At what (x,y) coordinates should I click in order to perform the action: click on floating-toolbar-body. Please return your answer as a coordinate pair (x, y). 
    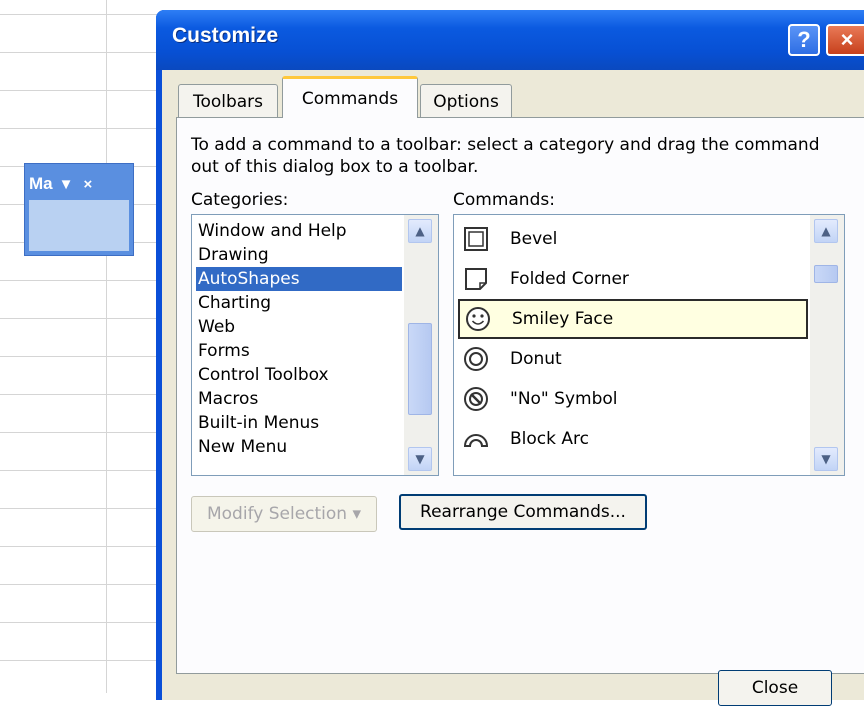
    Looking at the image, I should click on (79, 225).